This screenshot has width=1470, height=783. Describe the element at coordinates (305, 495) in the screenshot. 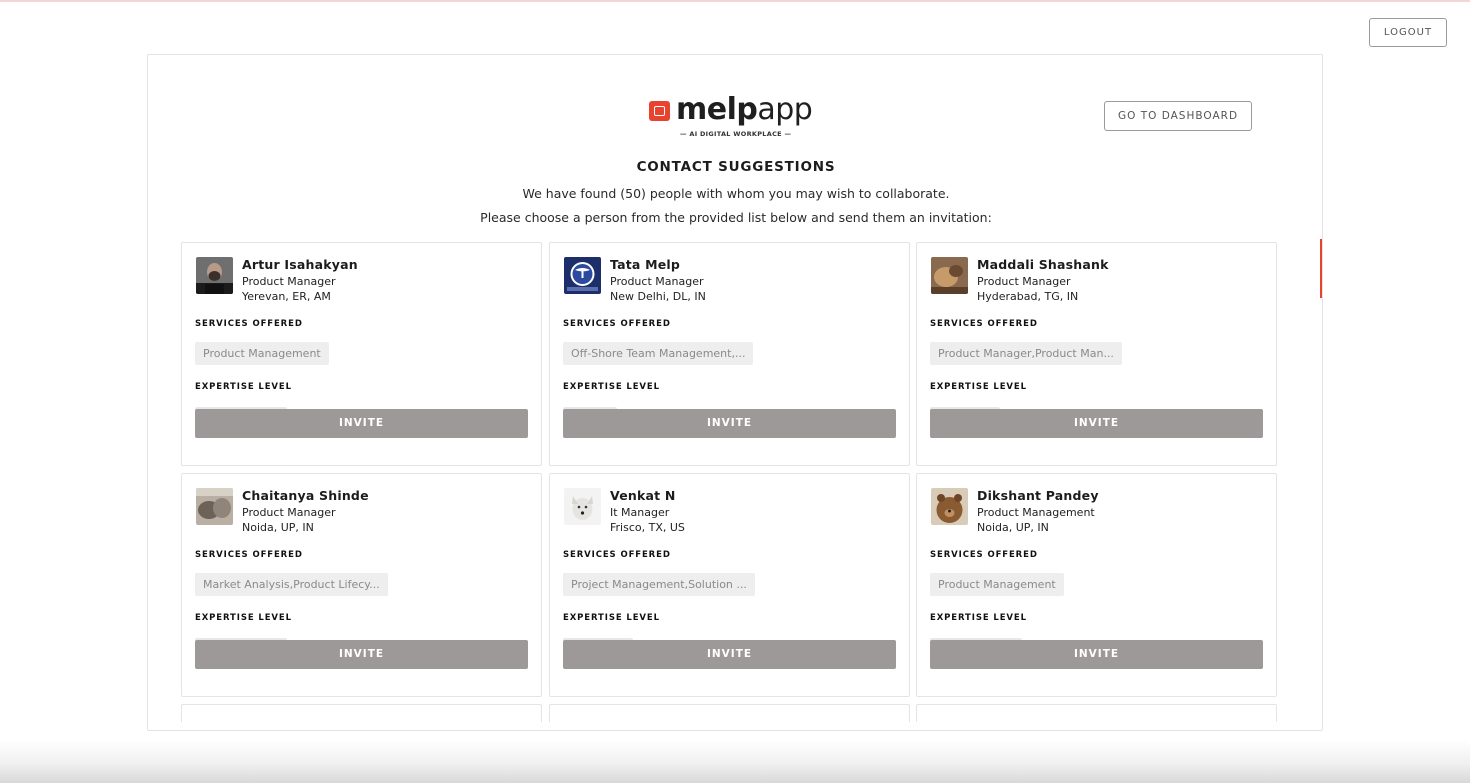

I see `person-name: Chaitanya Shinde` at that location.